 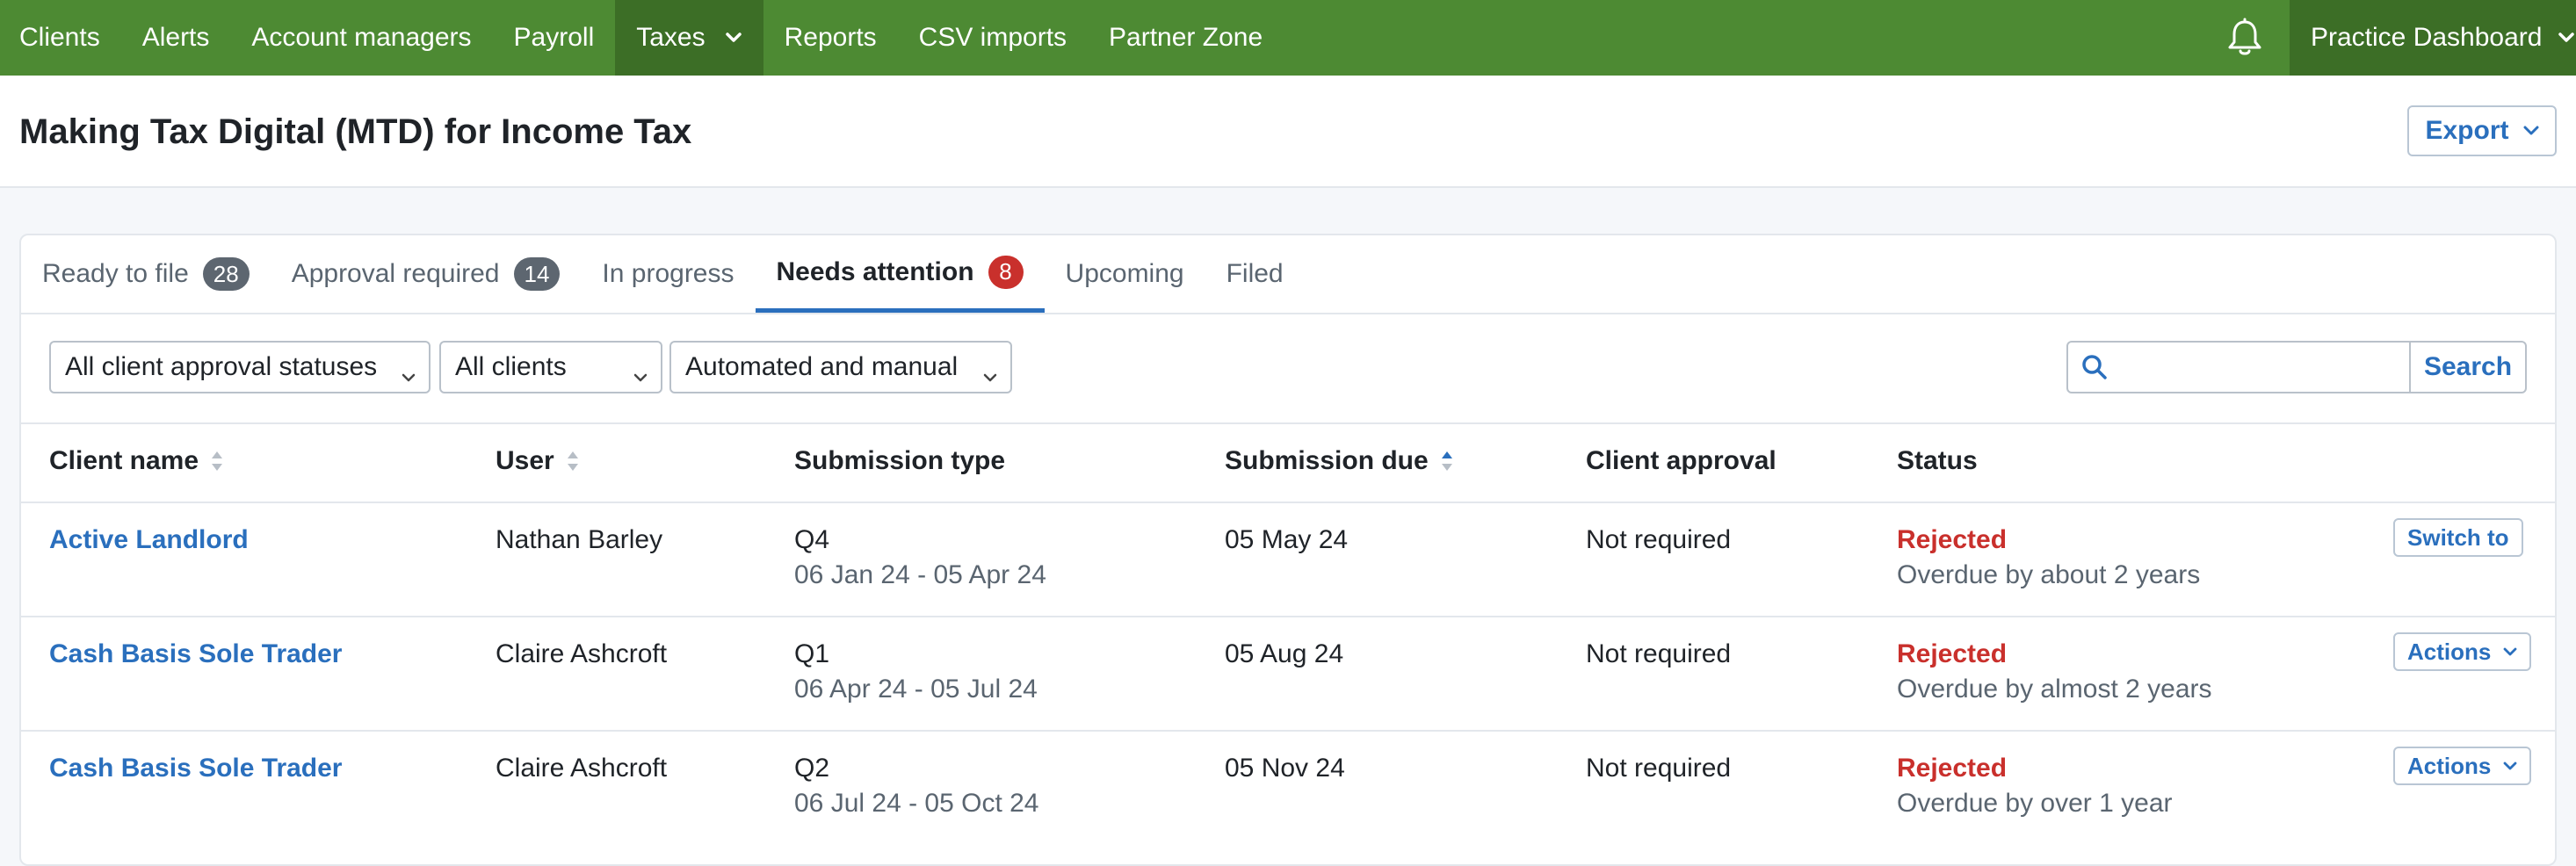 I want to click on submission-due-date: 05 Nov 24, so click(x=1285, y=768).